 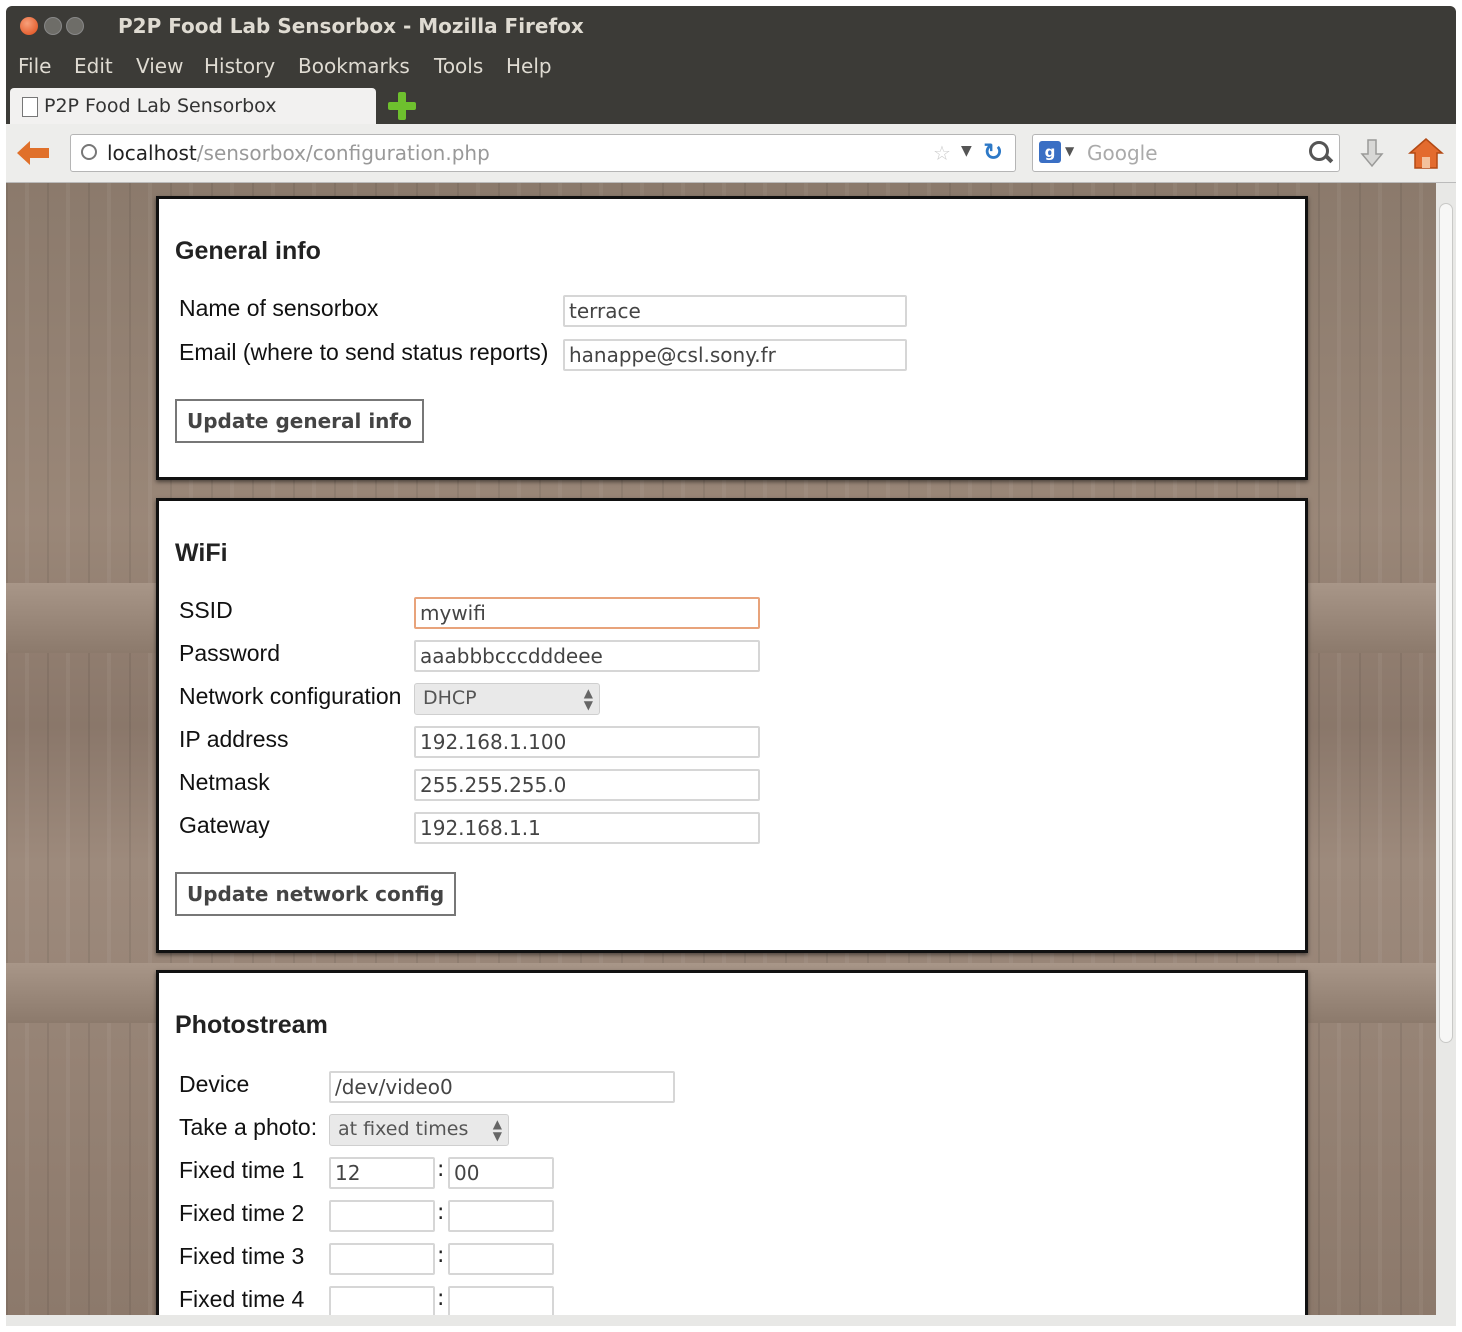 What do you see at coordinates (587, 785) in the screenshot?
I see `netmask-input: 255.255.255.0` at bounding box center [587, 785].